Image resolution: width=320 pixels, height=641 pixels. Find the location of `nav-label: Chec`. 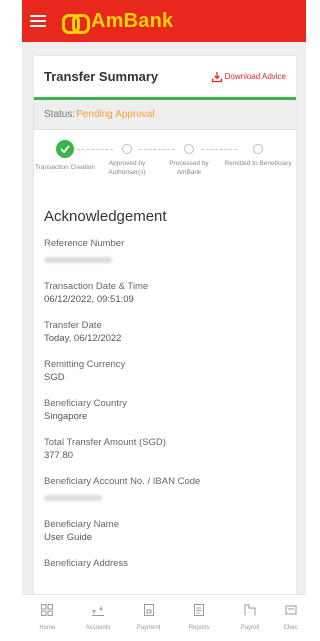

nav-label: Chec is located at coordinates (290, 628).